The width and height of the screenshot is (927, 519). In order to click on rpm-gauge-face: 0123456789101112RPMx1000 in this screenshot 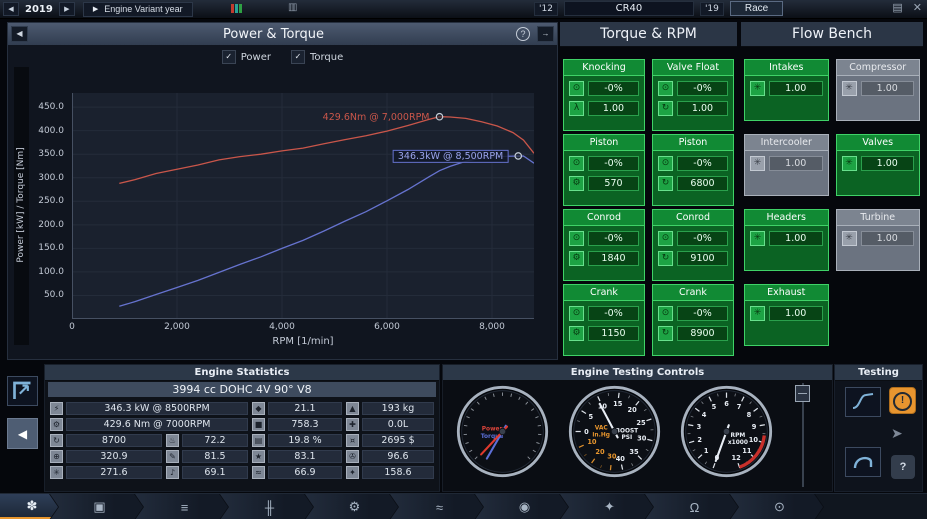, I will do `click(726, 431)`.